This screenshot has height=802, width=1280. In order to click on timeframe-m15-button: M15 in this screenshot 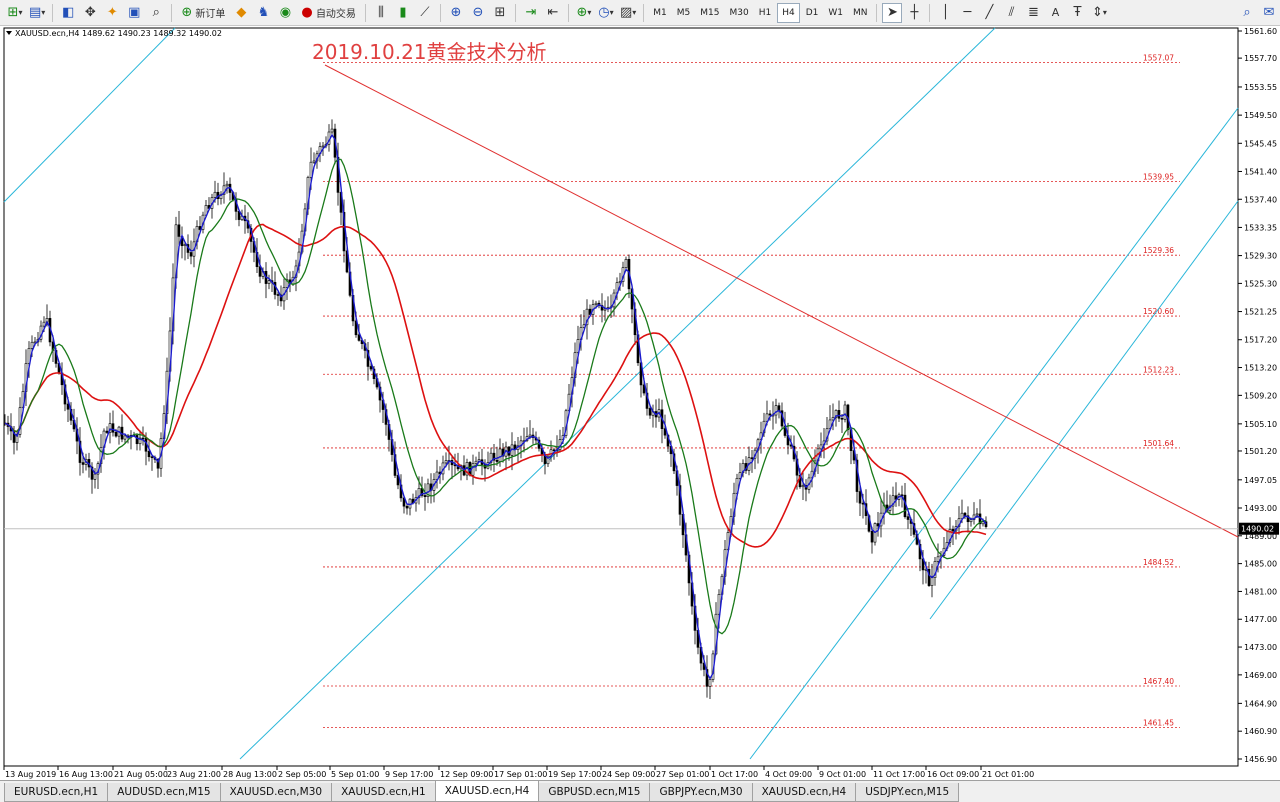, I will do `click(709, 13)`.